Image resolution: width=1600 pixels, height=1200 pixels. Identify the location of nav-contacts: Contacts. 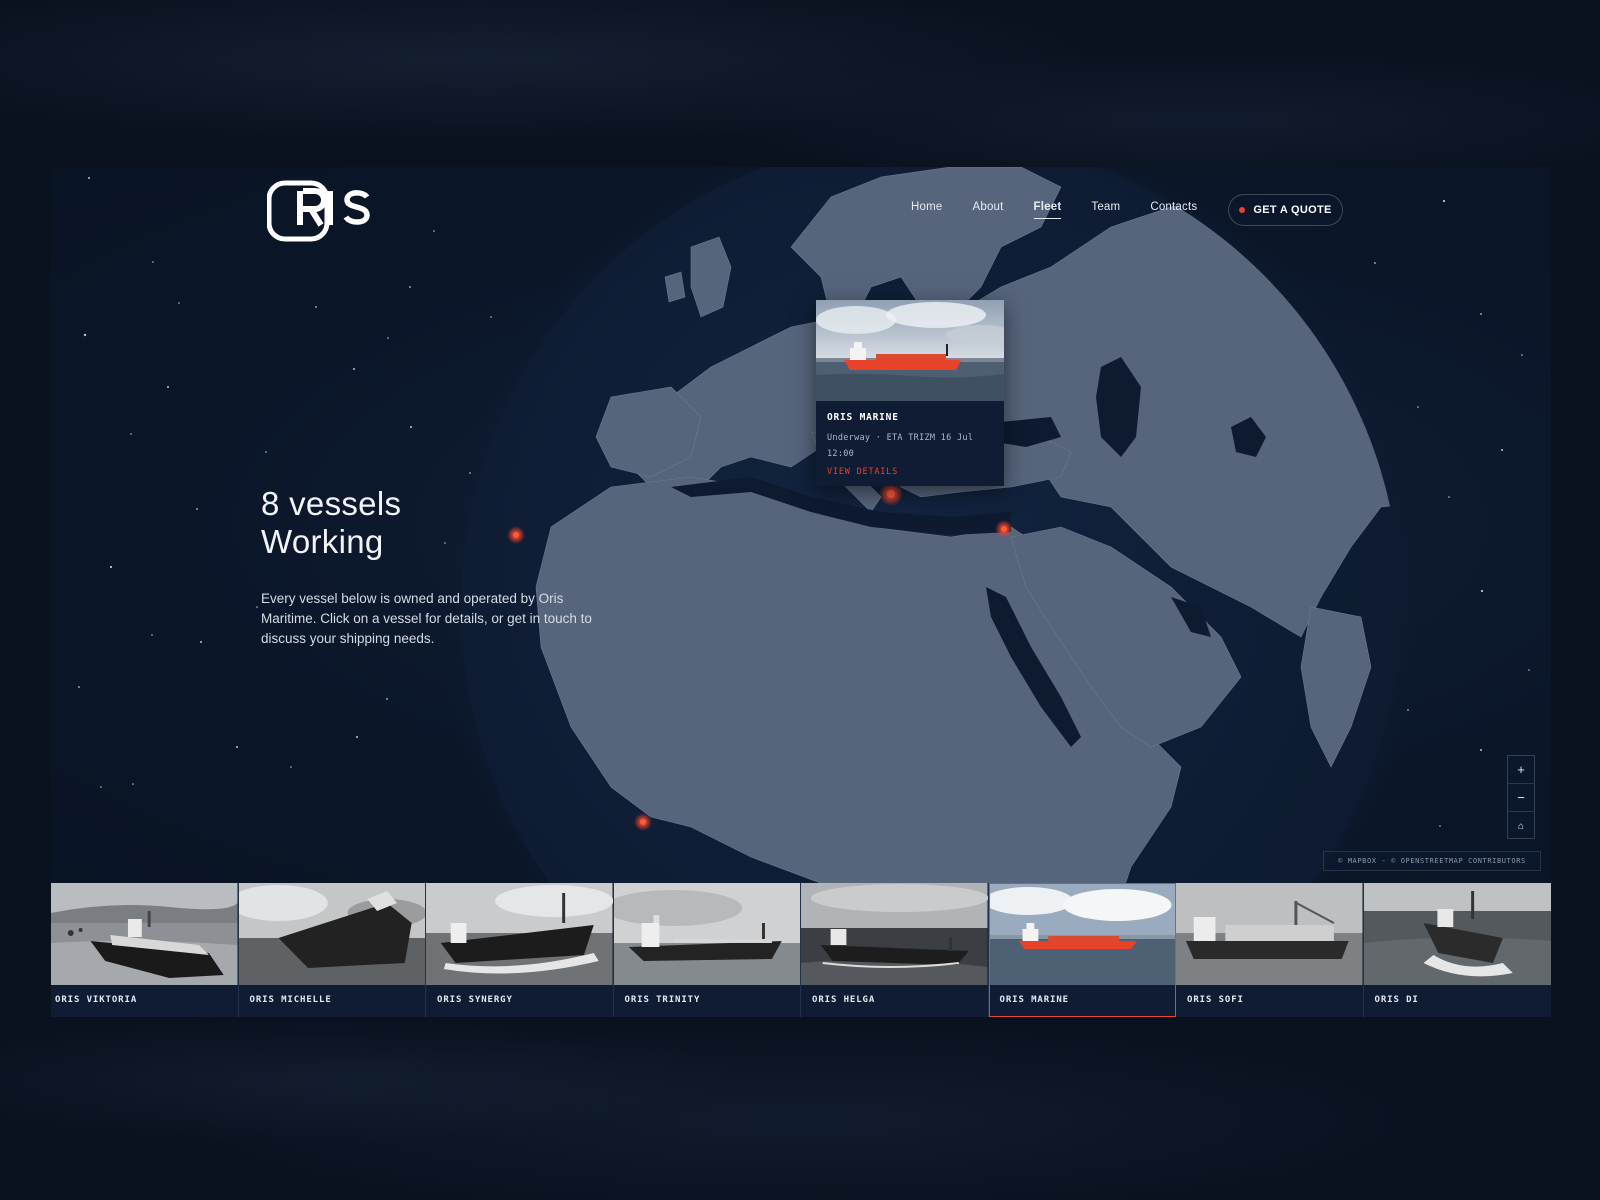
(1173, 210).